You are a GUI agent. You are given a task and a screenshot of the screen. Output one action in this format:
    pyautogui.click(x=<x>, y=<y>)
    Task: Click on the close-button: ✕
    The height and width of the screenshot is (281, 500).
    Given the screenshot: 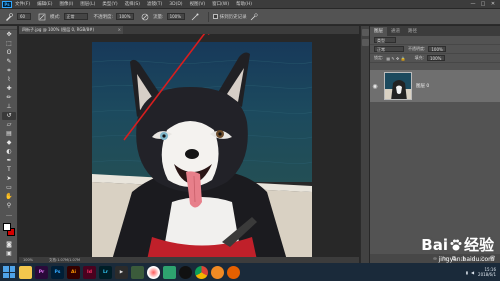 What is the action you would take?
    pyautogui.click(x=493, y=4)
    